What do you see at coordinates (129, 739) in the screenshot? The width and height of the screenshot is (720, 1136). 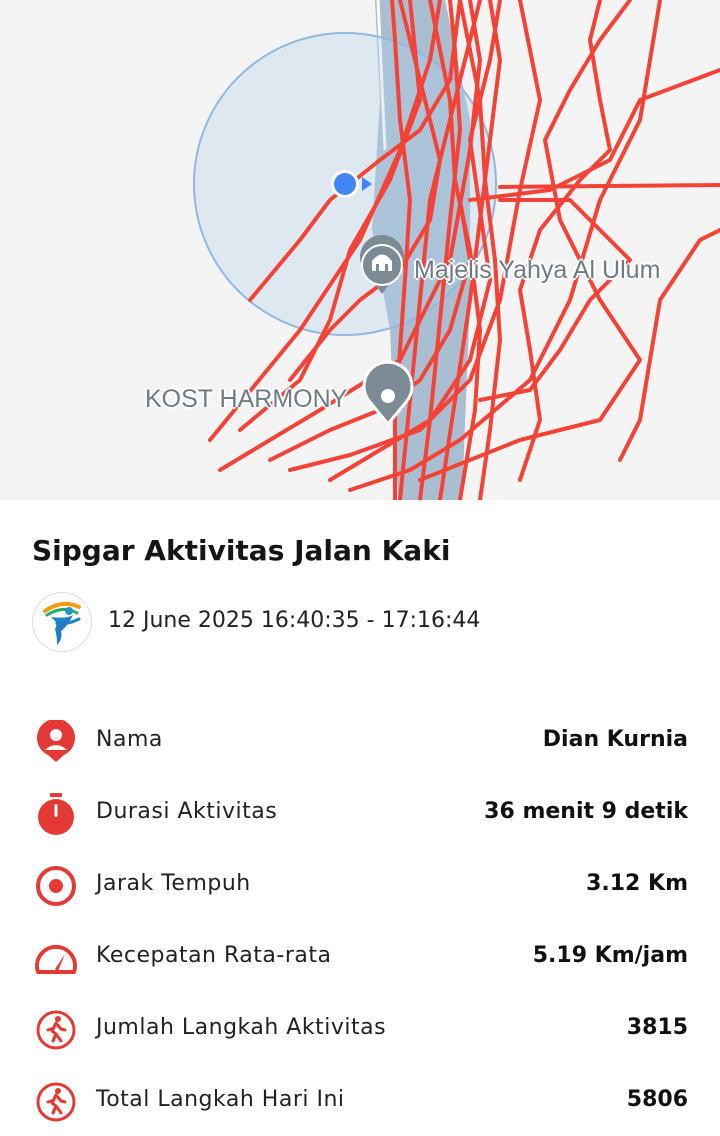 I see `row-label: Nama` at bounding box center [129, 739].